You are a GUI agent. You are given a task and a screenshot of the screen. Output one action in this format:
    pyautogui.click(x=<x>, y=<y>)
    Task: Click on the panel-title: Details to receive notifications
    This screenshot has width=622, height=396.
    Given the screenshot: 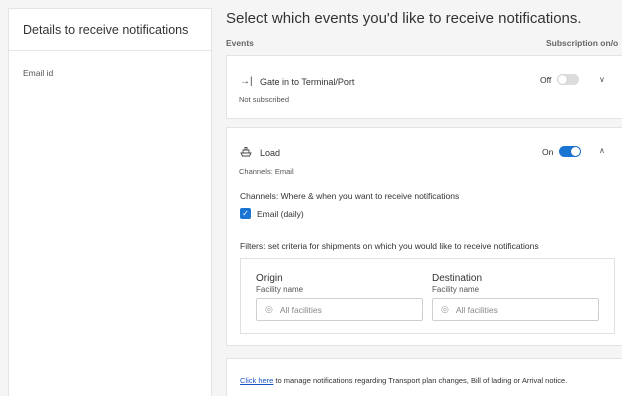 What is the action you would take?
    pyautogui.click(x=110, y=30)
    